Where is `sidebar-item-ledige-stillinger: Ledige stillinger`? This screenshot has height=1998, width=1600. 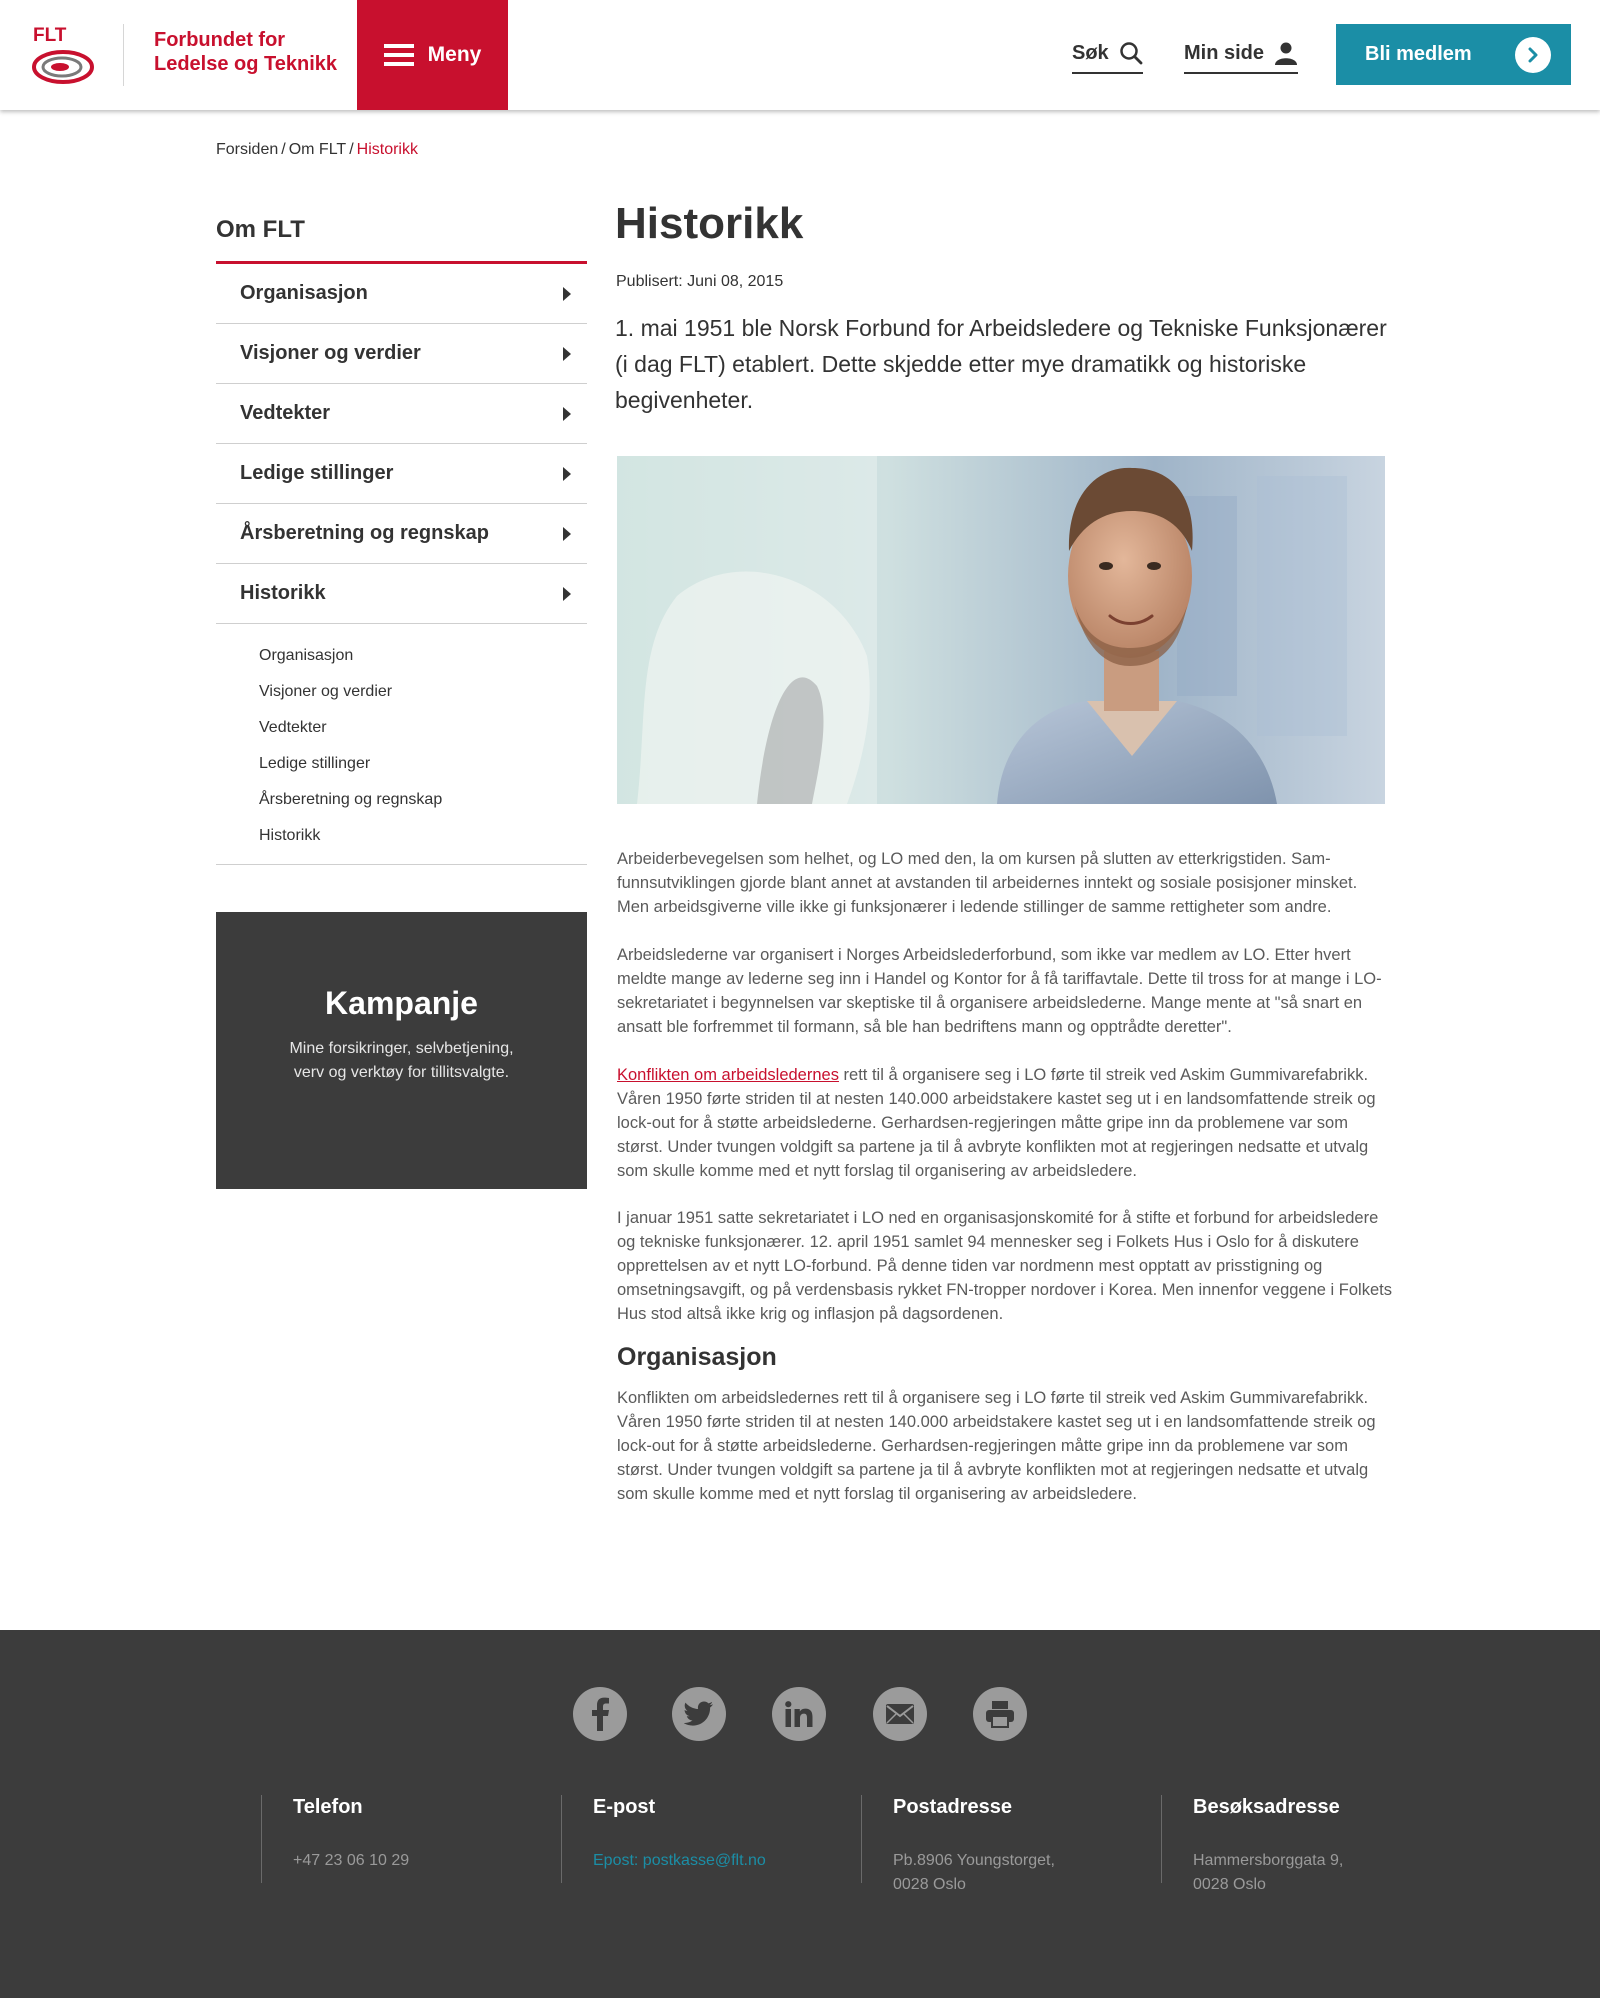
sidebar-item-ledige-stillinger: Ledige stillinger is located at coordinates (401, 474).